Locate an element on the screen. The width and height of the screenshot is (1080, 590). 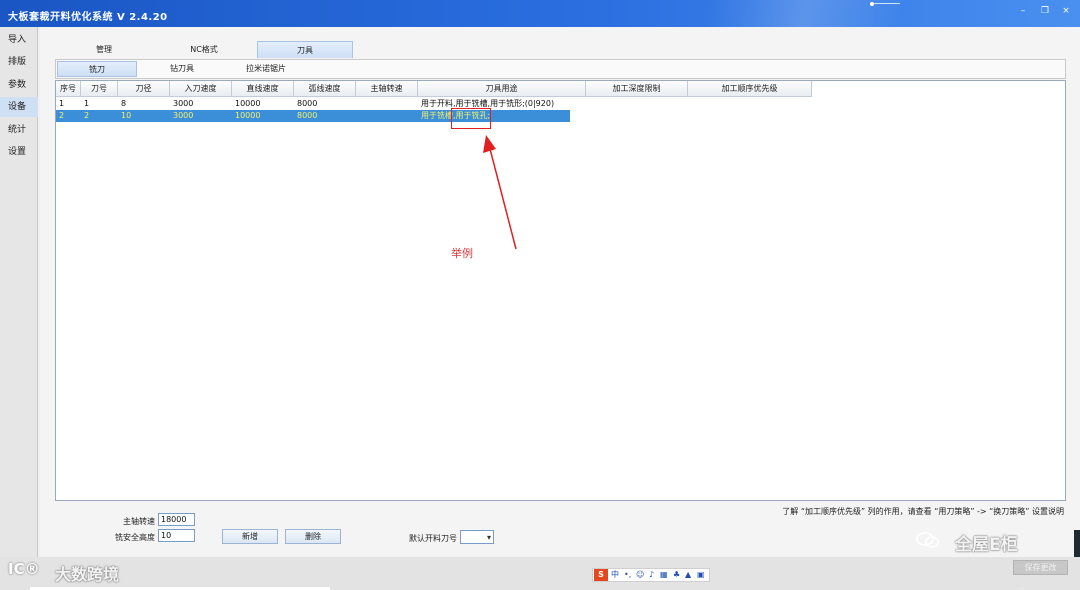
tab-manage: 管理 is located at coordinates (104, 49).